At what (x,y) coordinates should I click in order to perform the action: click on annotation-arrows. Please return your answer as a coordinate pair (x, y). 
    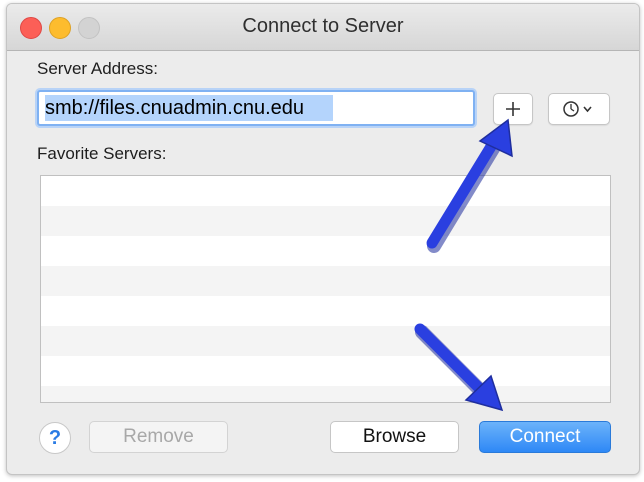
    Looking at the image, I should click on (463, 265).